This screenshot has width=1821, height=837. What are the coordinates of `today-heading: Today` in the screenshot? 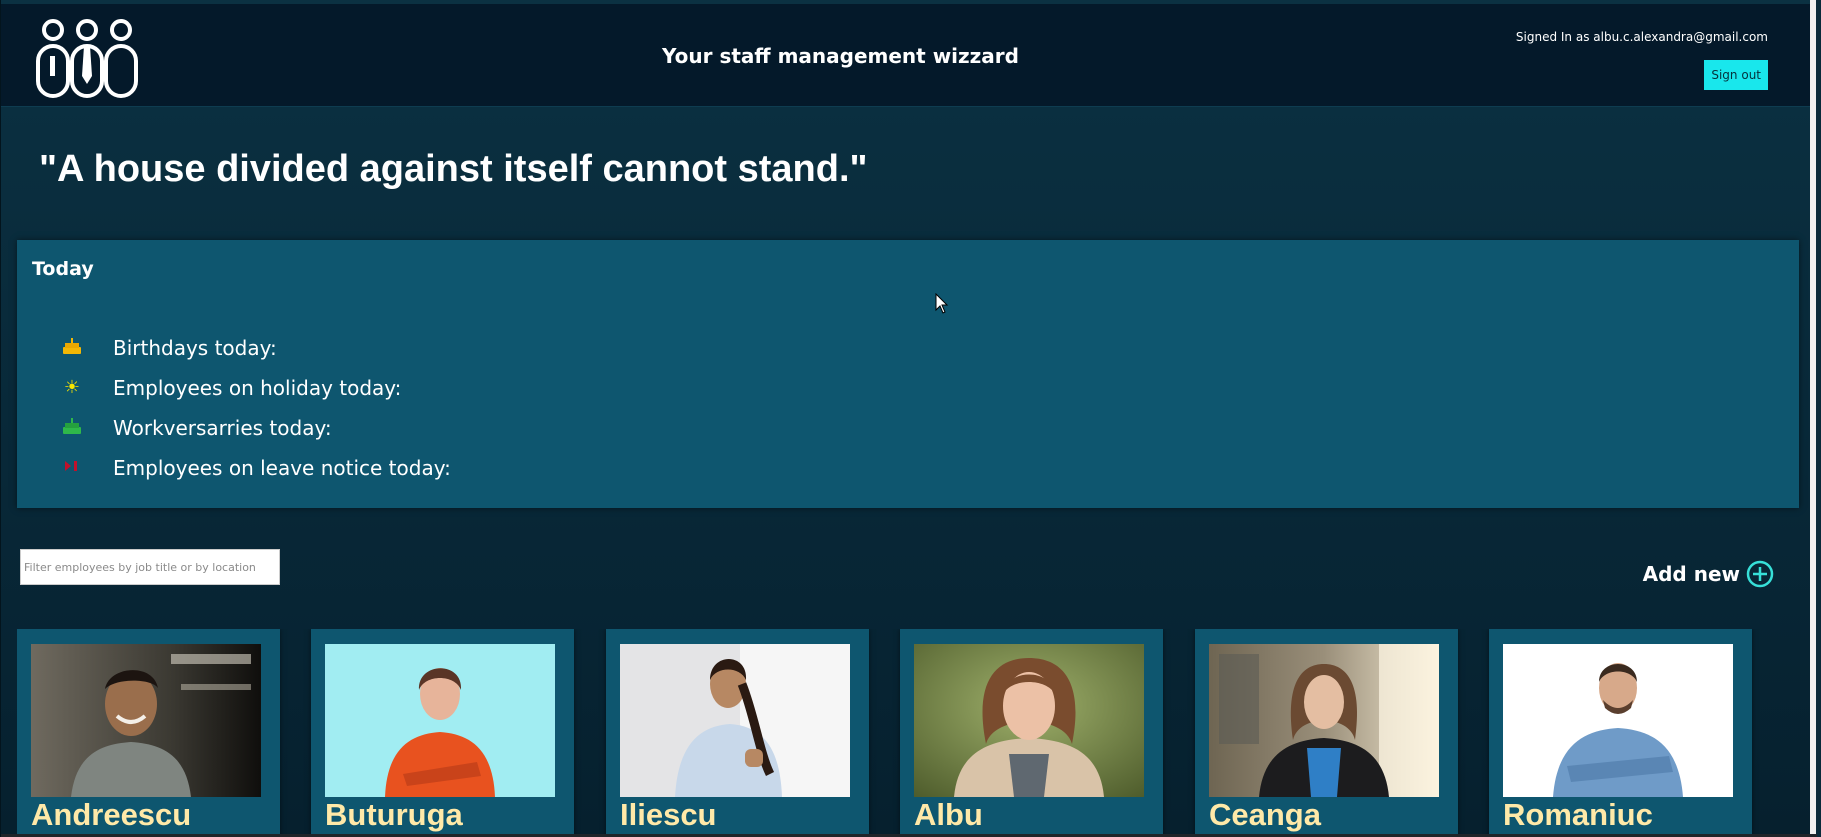 It's located at (63, 269).